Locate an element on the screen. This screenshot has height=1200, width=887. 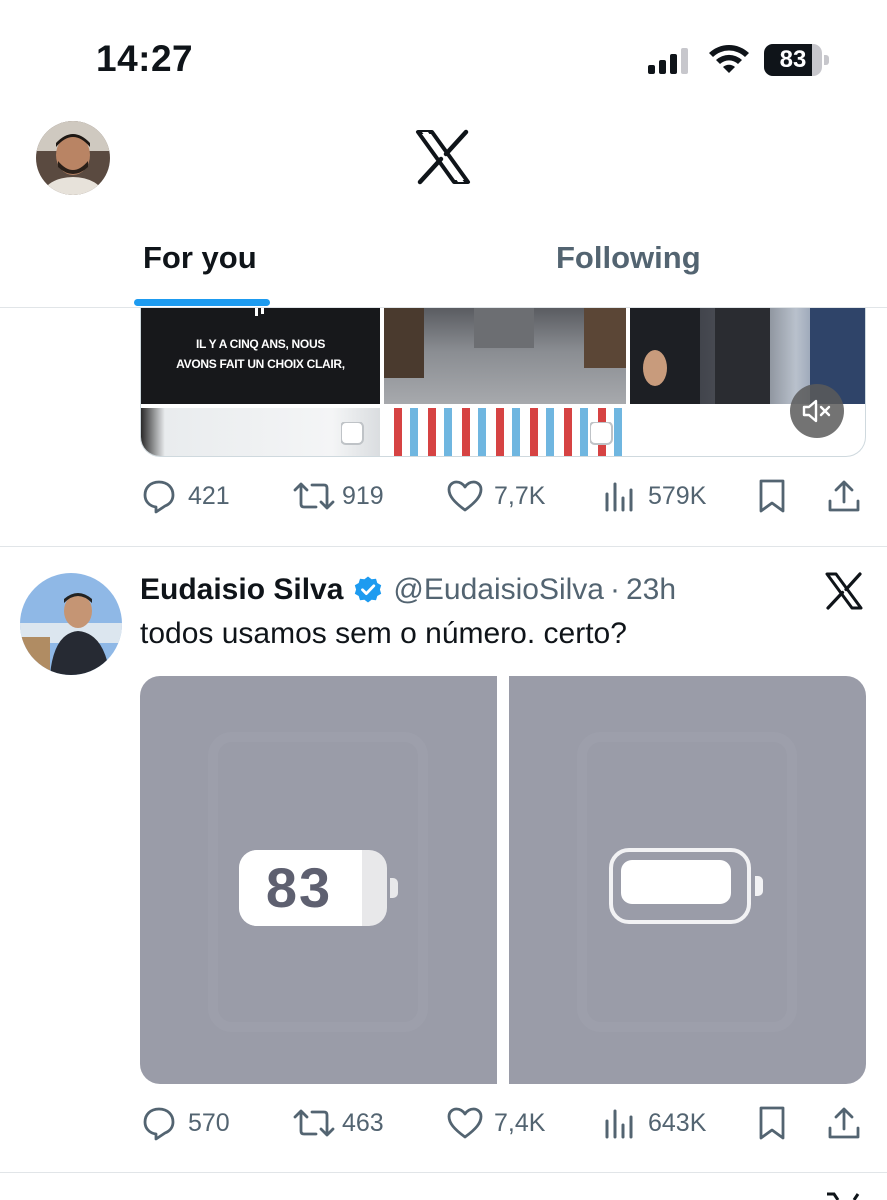
verified-badge-icon is located at coordinates (368, 589).